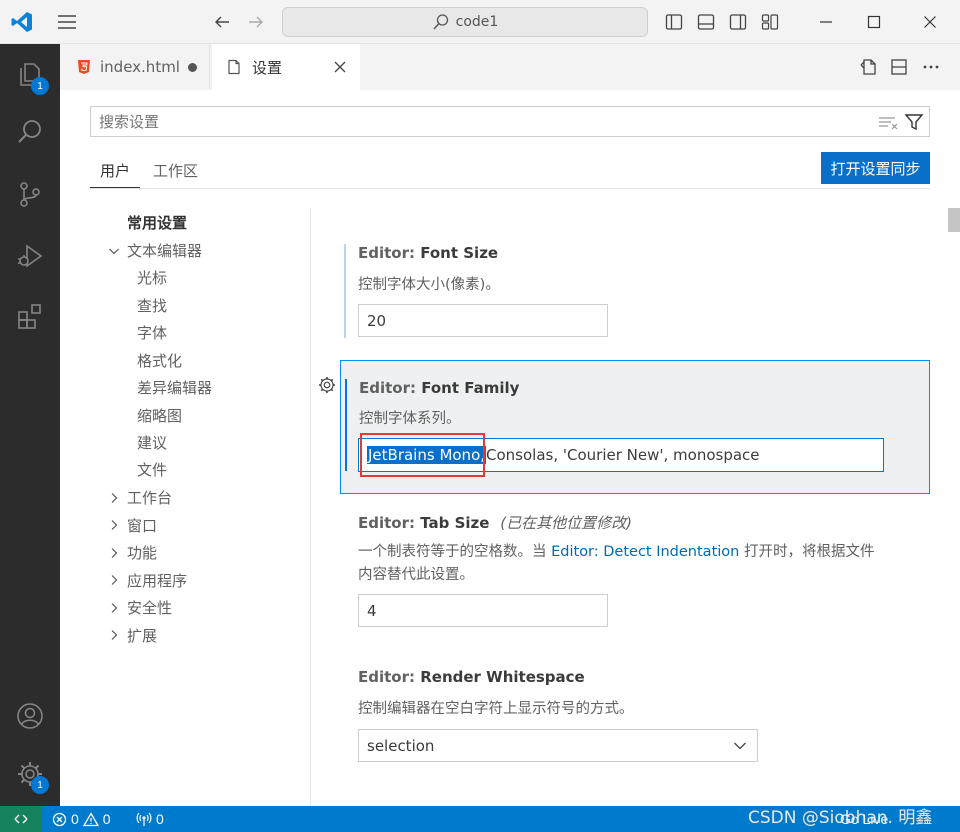  What do you see at coordinates (174, 388) in the screenshot?
I see `toc-diff-editor: 差异编辑器` at bounding box center [174, 388].